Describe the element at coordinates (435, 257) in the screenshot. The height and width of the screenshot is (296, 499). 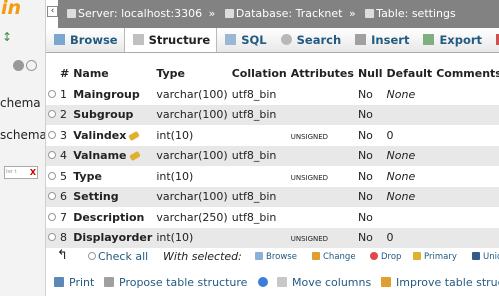
I see `bulk-primary-button: Primary` at that location.